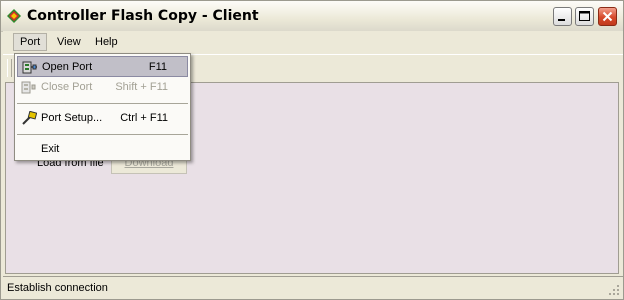 This screenshot has height=300, width=624. I want to click on close-button, so click(607, 16).